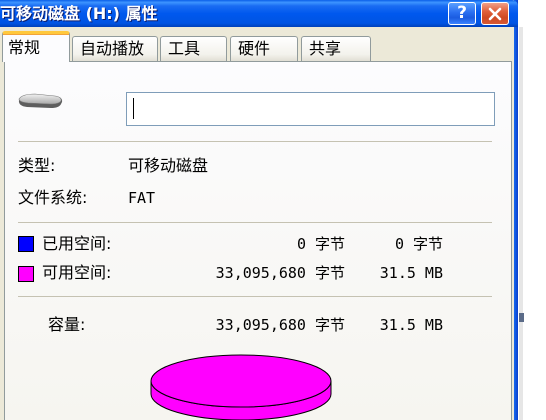 This screenshot has width=546, height=420. Describe the element at coordinates (259, 13) in the screenshot. I see `title-bar: 可移动磁盘 (H:) 属性 ?` at that location.